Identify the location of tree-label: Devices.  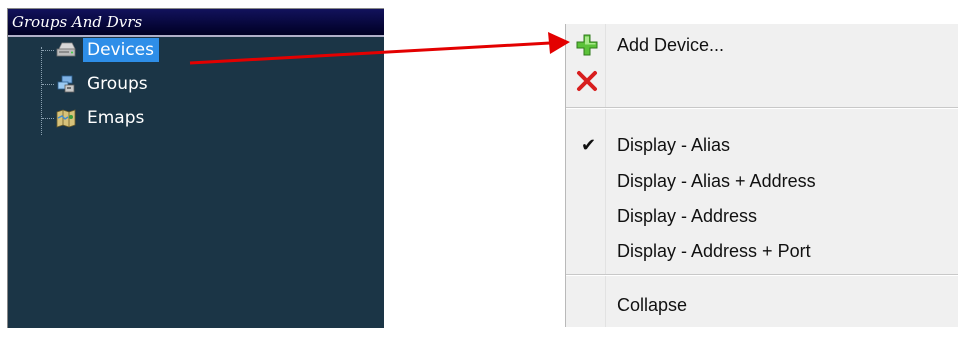
(121, 50).